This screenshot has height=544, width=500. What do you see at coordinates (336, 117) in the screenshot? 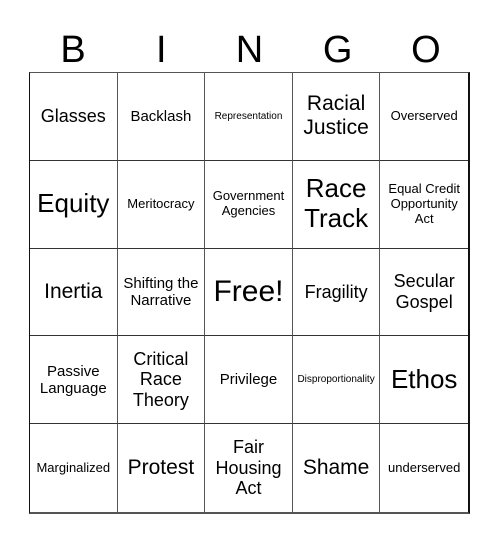
I see `bingo-cell: Racial Justice` at bounding box center [336, 117].